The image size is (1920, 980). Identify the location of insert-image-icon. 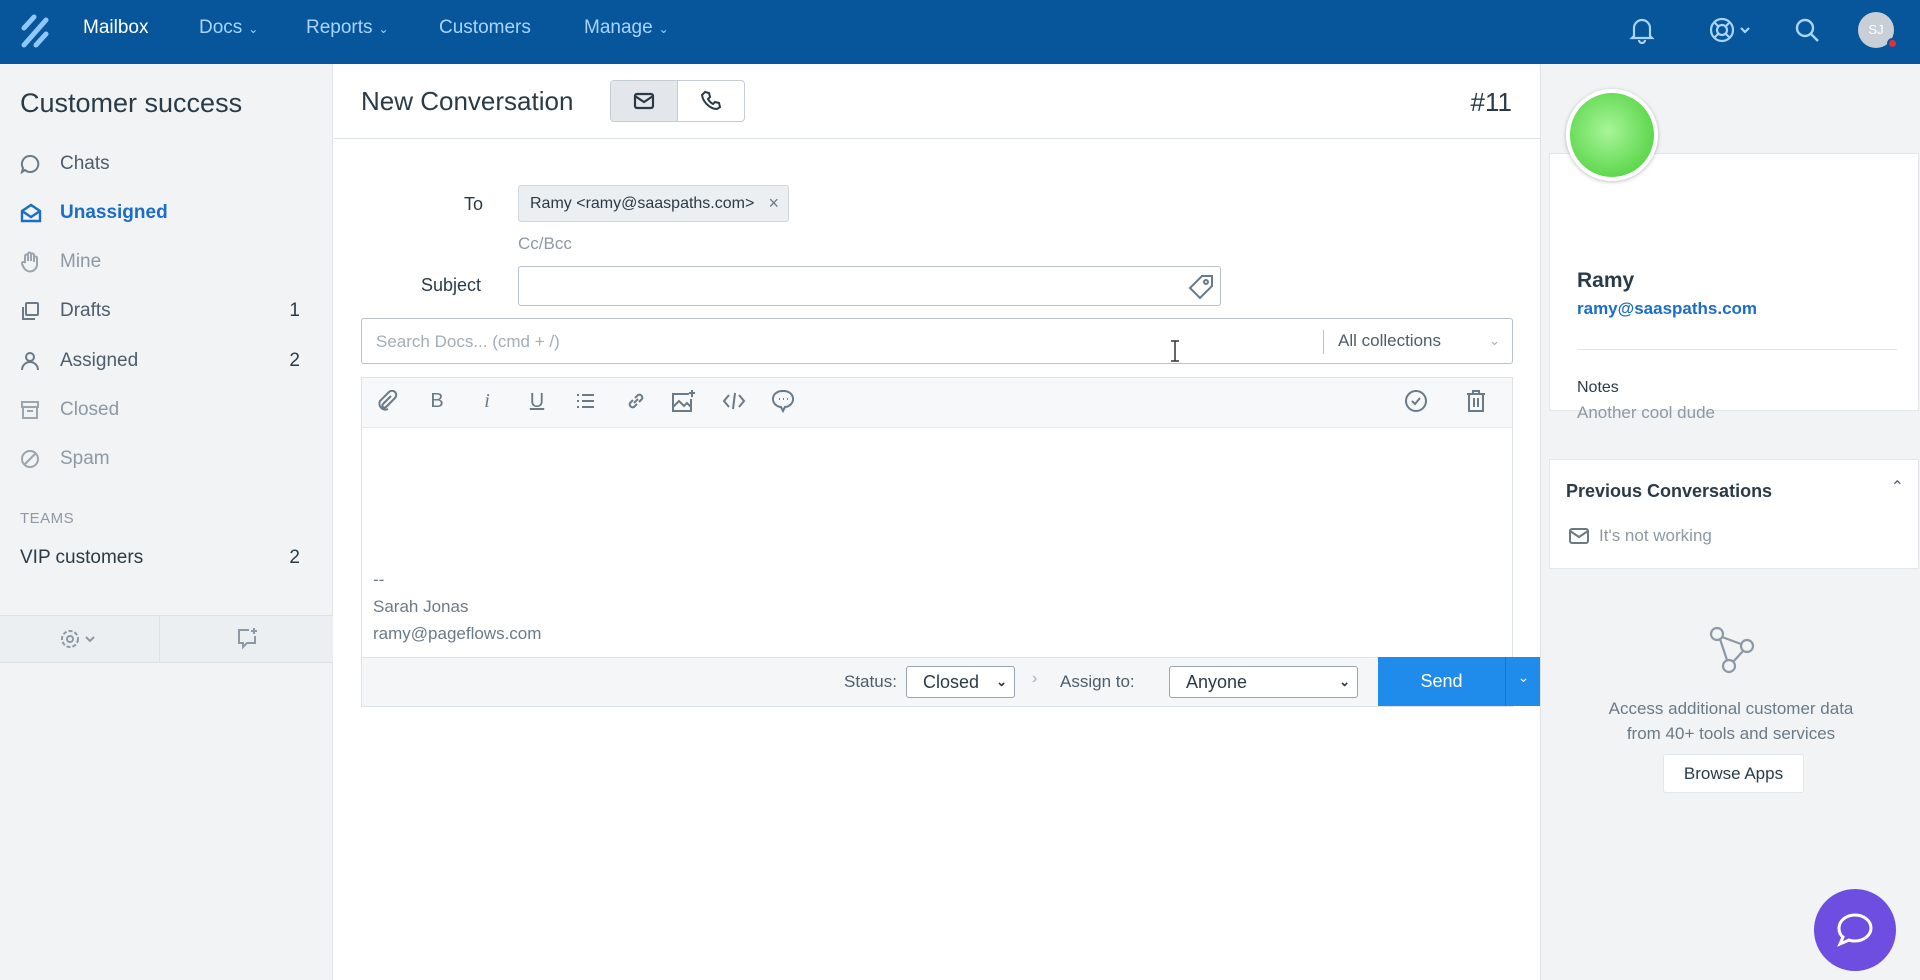
(684, 401).